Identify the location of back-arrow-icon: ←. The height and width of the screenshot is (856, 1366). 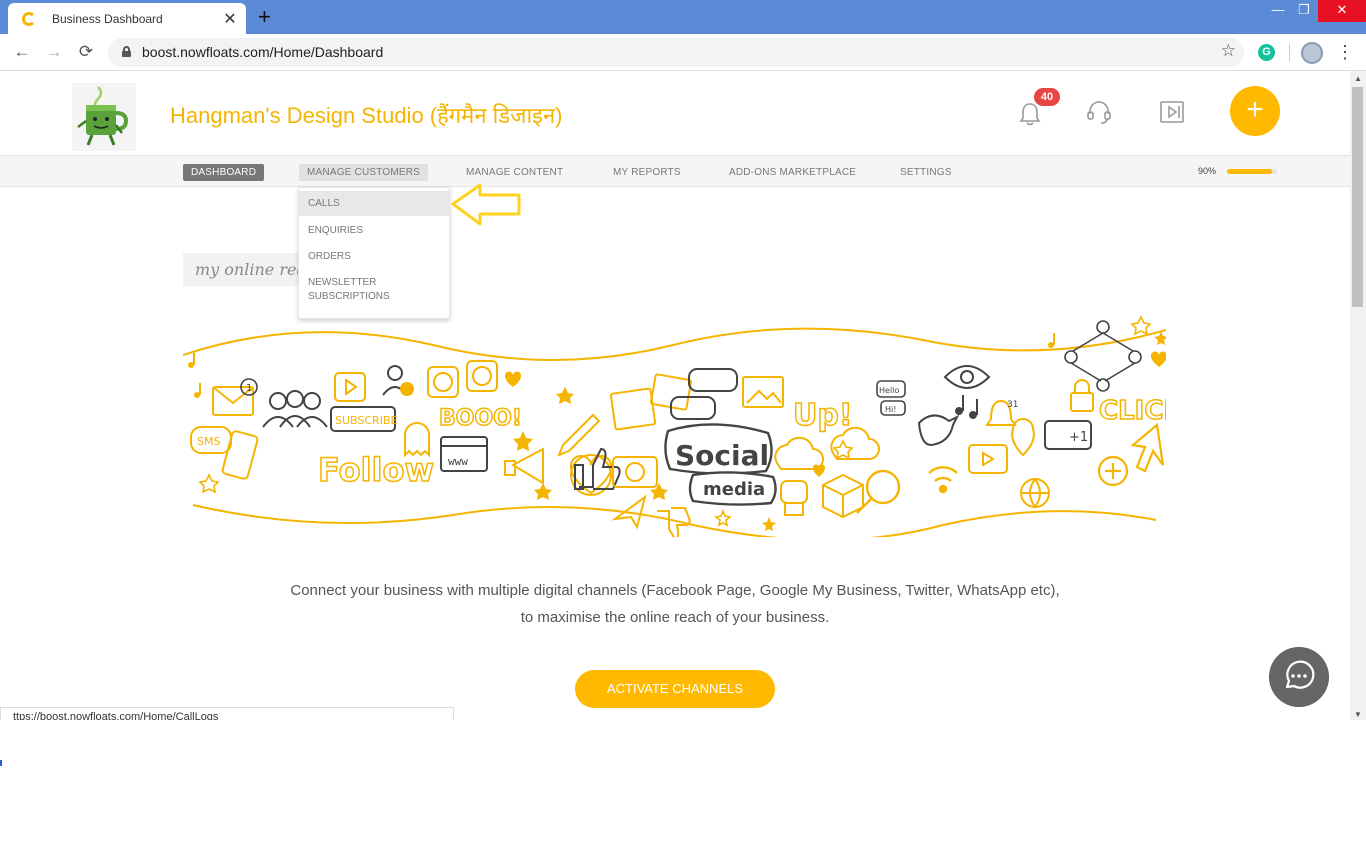
(22, 52).